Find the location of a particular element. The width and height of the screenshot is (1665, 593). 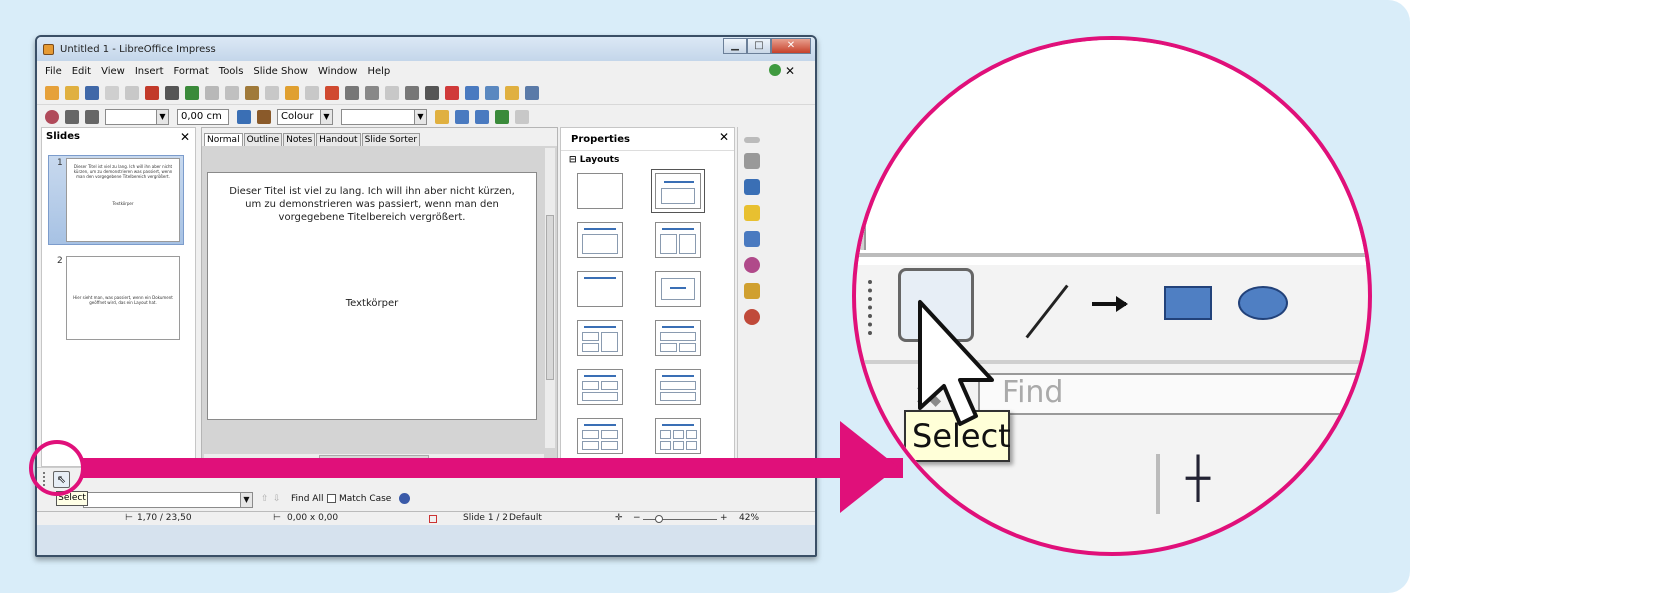

print-icon is located at coordinates (172, 92).